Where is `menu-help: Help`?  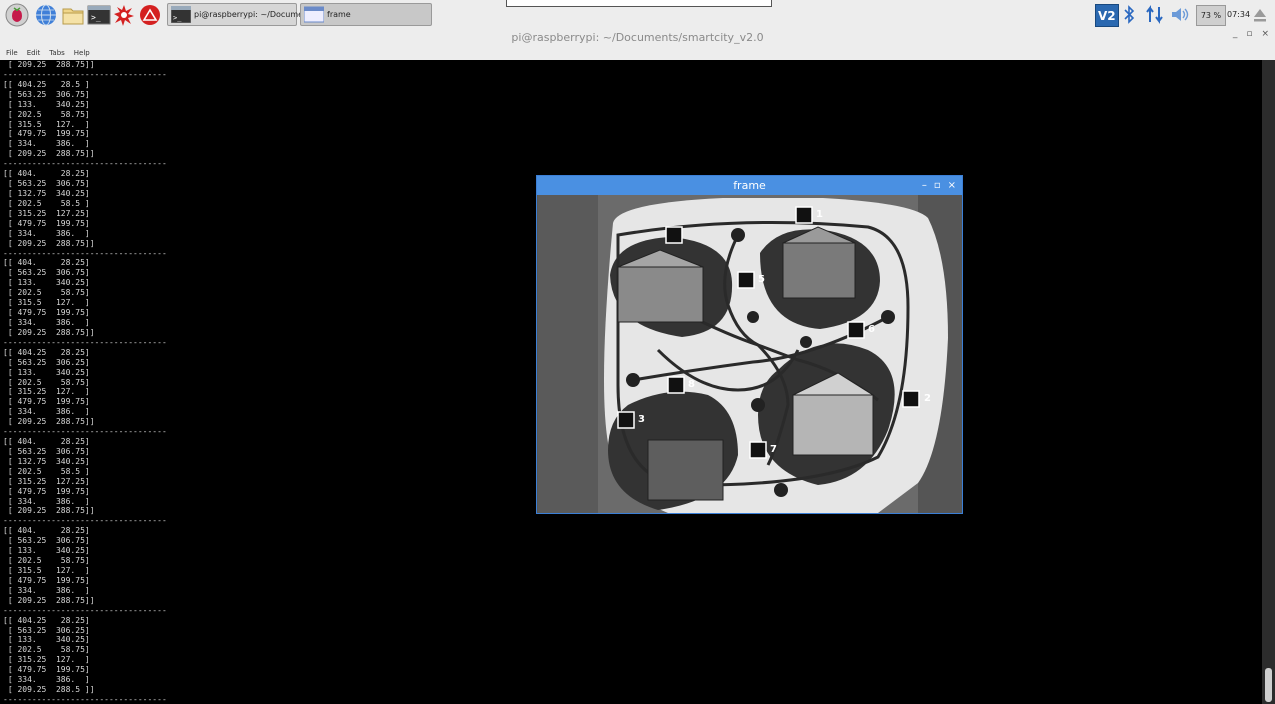
menu-help: Help is located at coordinates (82, 53).